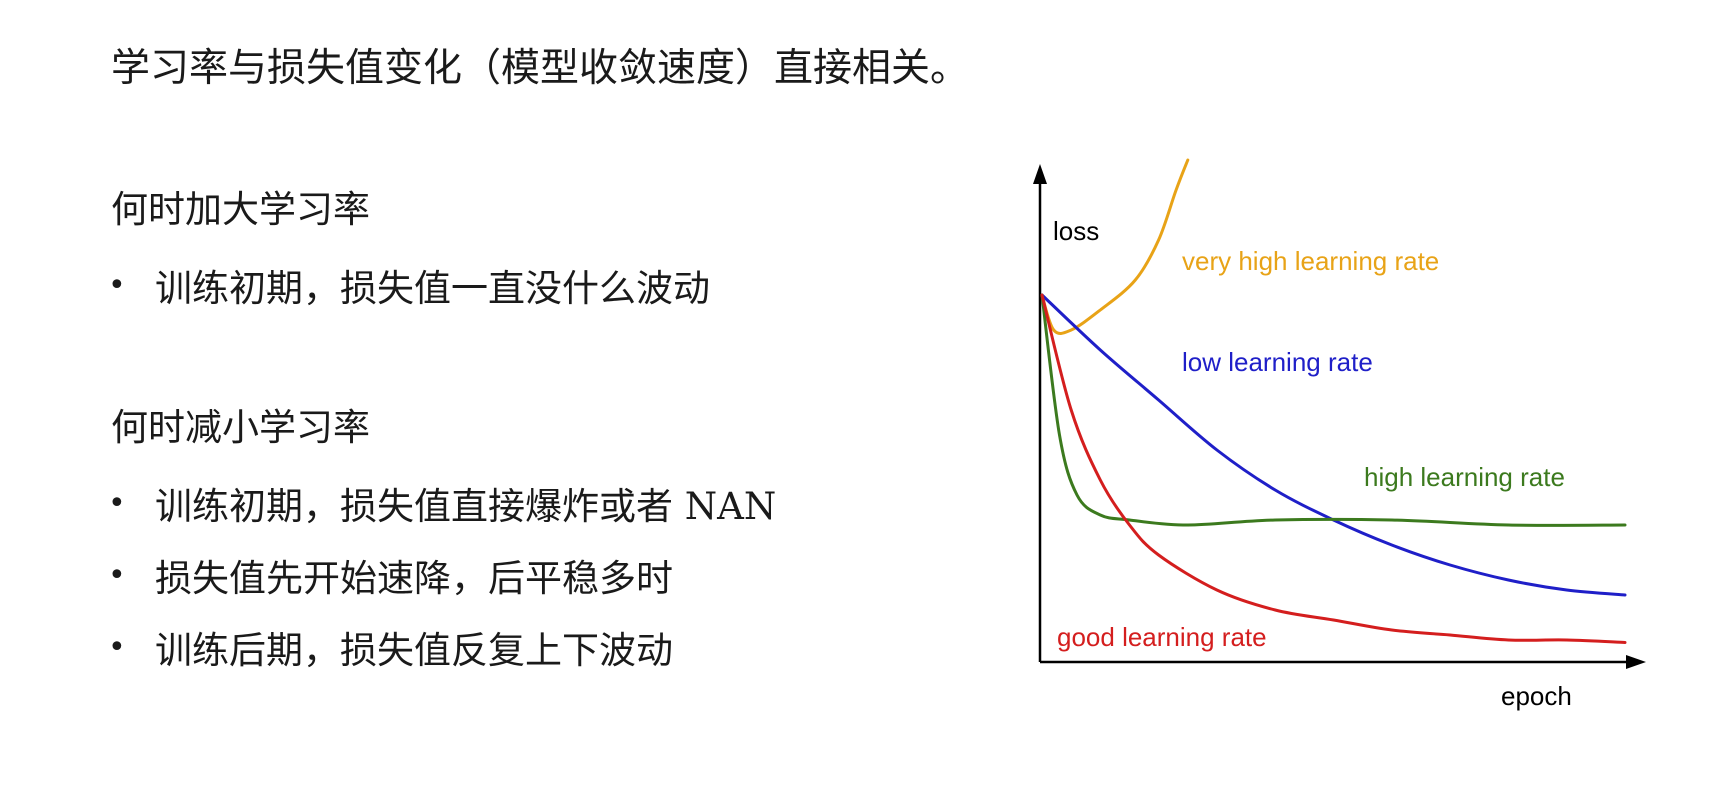  What do you see at coordinates (1636, 662) in the screenshot?
I see `x-axis-arrow-icon` at bounding box center [1636, 662].